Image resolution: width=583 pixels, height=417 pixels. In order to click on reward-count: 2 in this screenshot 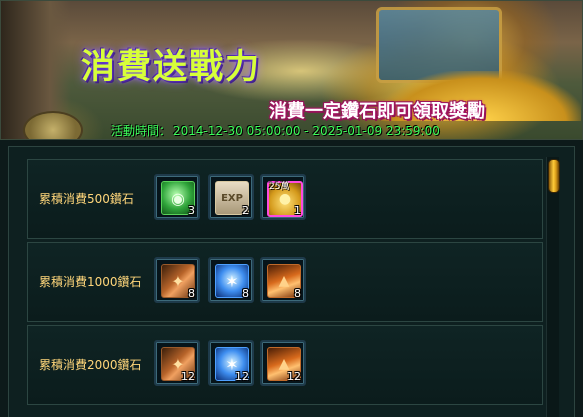, I will do `click(245, 210)`.